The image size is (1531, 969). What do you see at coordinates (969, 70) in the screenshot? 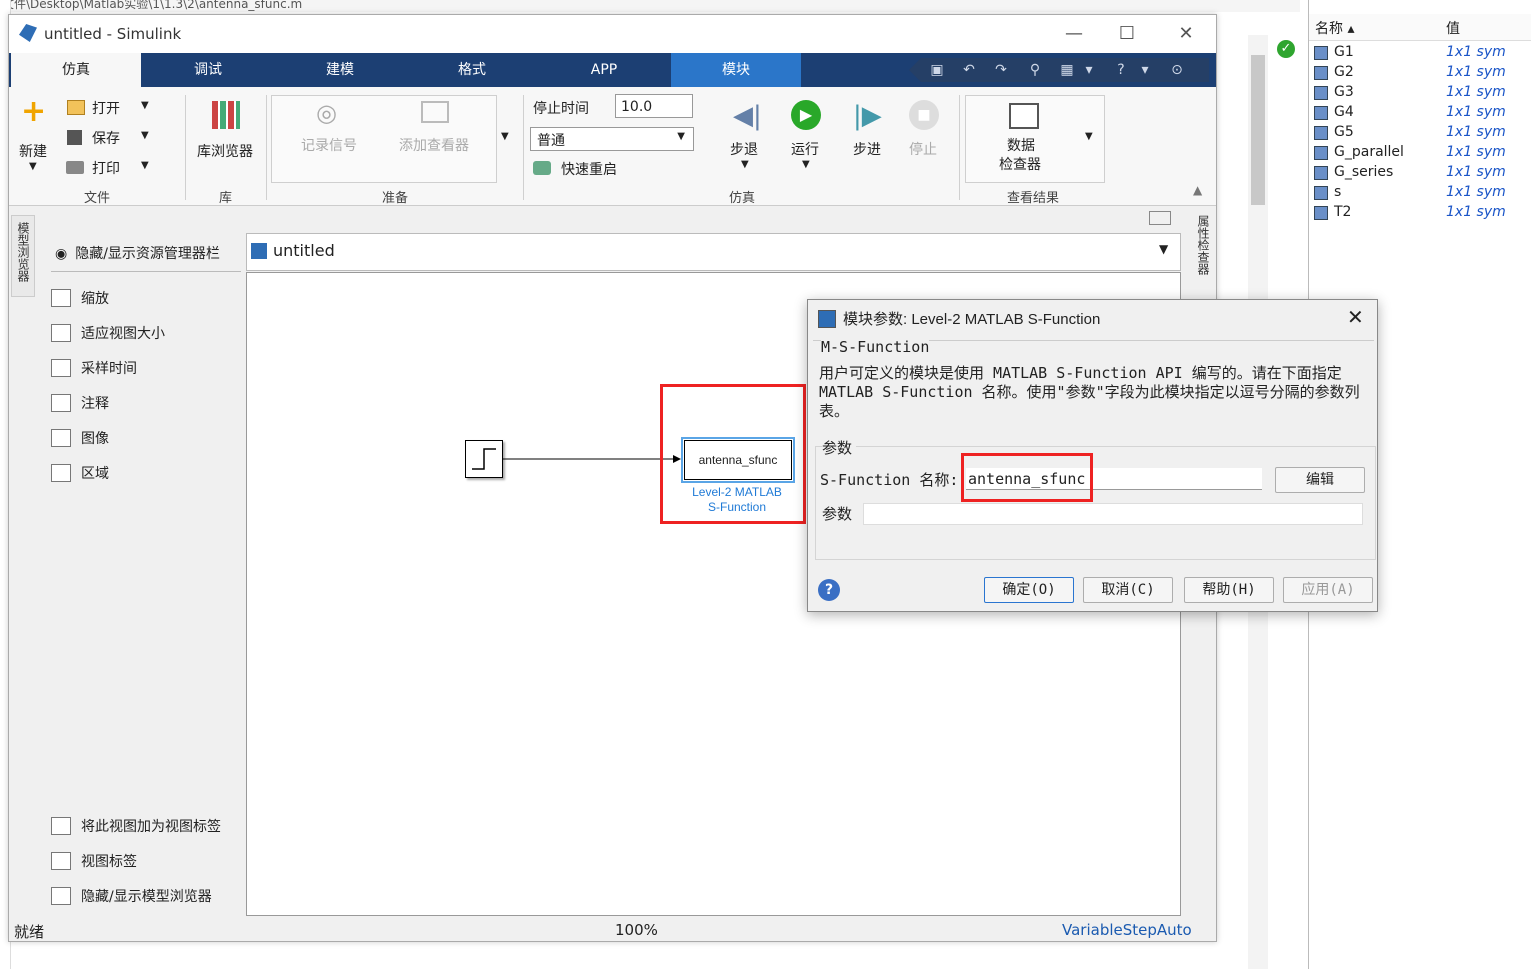
I see `undo-icon: ↶` at bounding box center [969, 70].